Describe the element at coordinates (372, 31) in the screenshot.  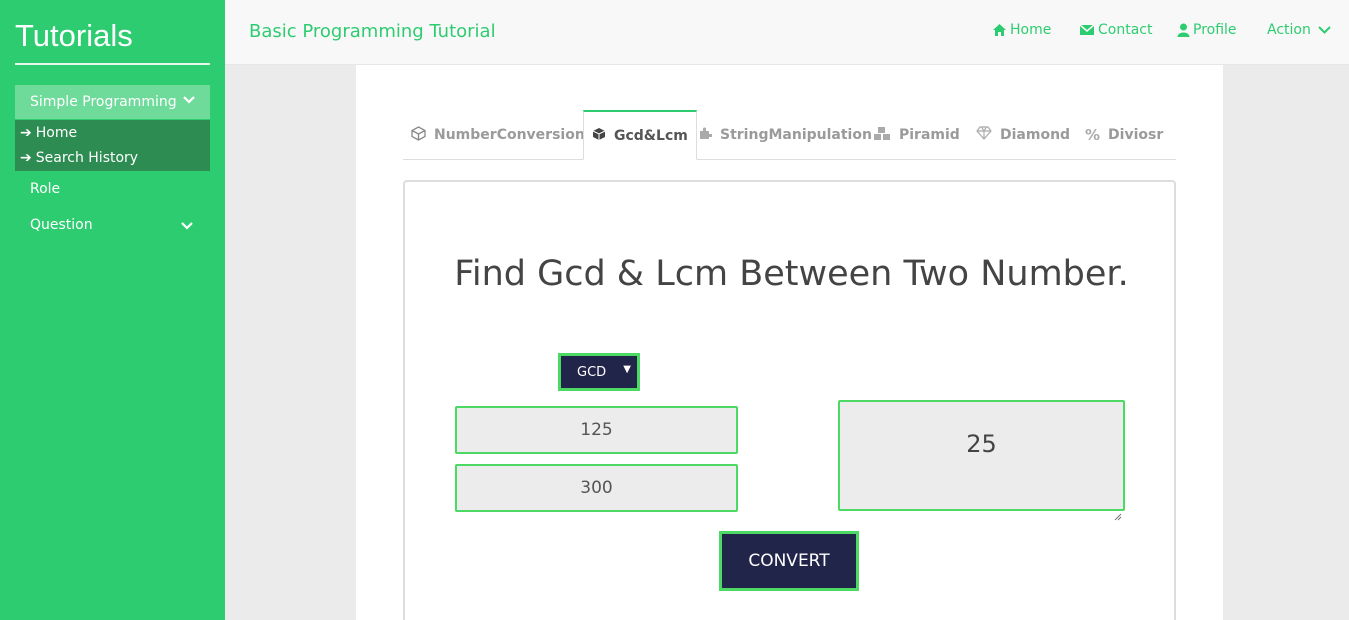
I see `page-title: Basic Programming Tutorial` at that location.